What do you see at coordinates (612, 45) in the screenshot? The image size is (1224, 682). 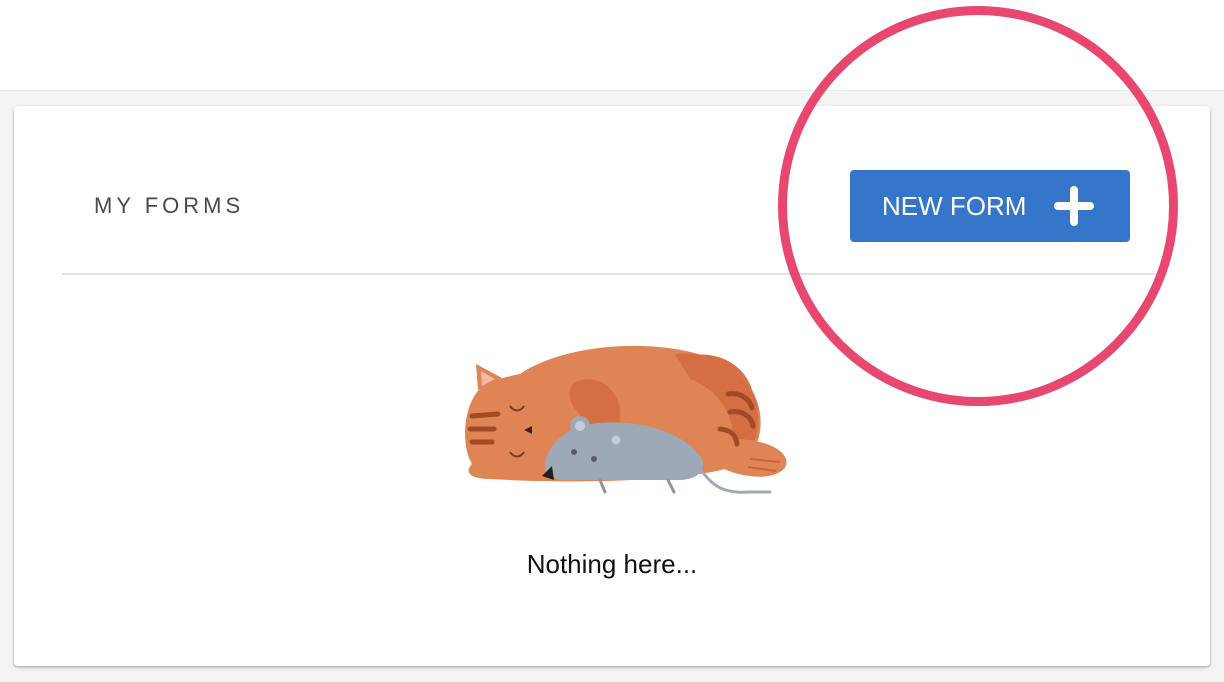 I see `top-bar` at bounding box center [612, 45].